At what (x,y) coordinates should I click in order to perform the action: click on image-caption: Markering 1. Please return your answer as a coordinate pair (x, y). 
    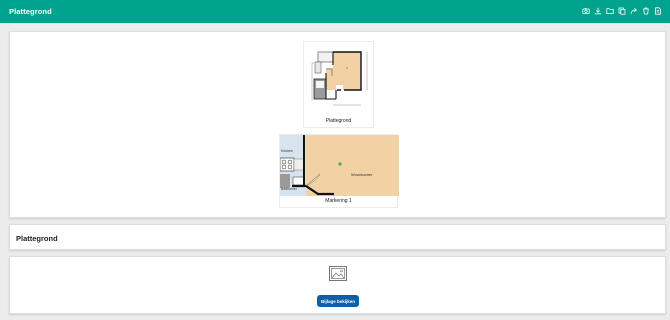
    Looking at the image, I should click on (338, 201).